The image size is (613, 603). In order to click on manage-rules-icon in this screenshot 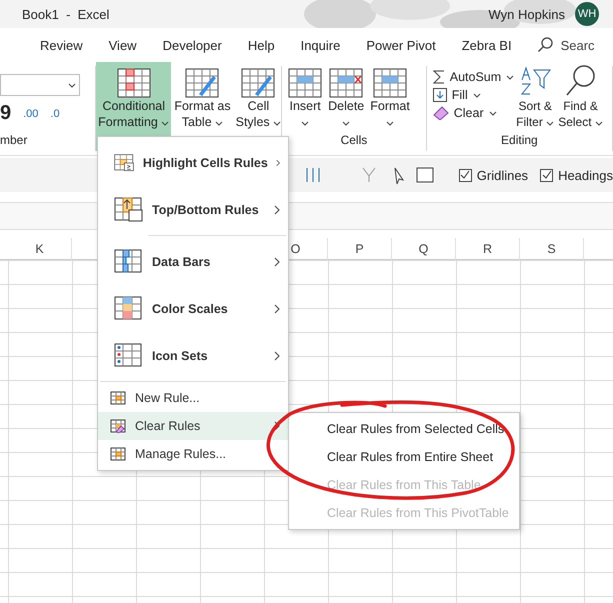, I will do `click(118, 454)`.